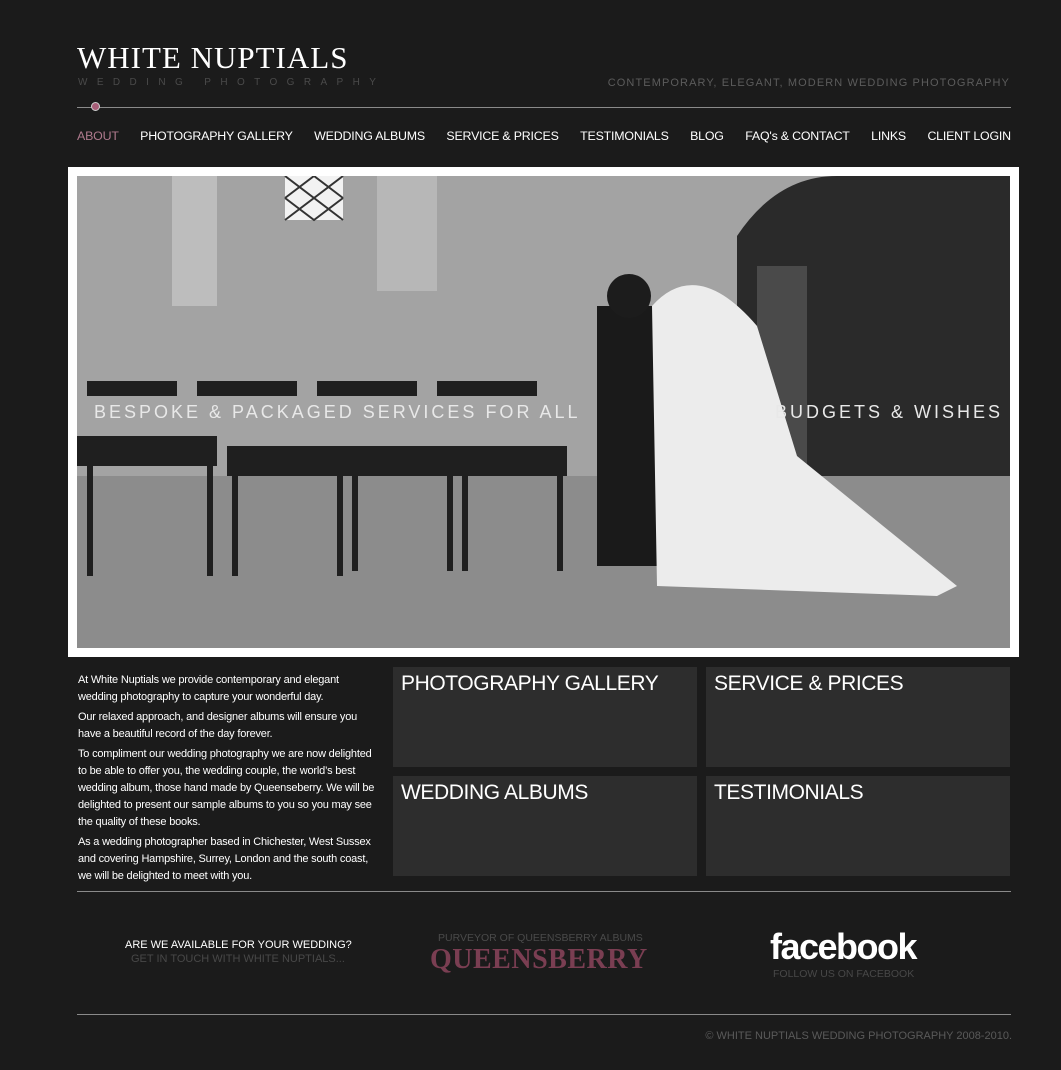  Describe the element at coordinates (232, 82) in the screenshot. I see `logo-subtitle: WEDDING PHOTOGRAPHY` at that location.